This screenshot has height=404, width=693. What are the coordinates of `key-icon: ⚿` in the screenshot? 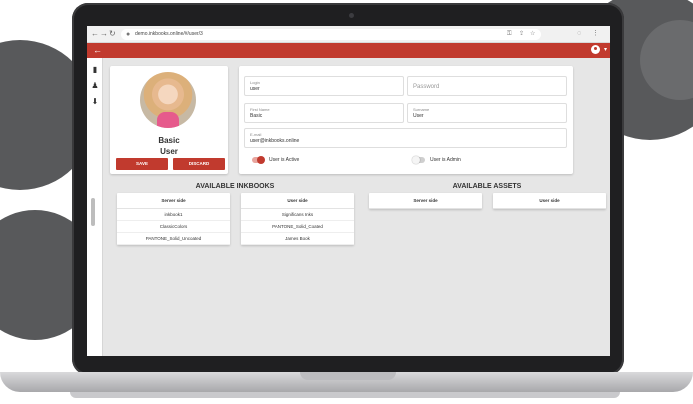 It's located at (509, 34).